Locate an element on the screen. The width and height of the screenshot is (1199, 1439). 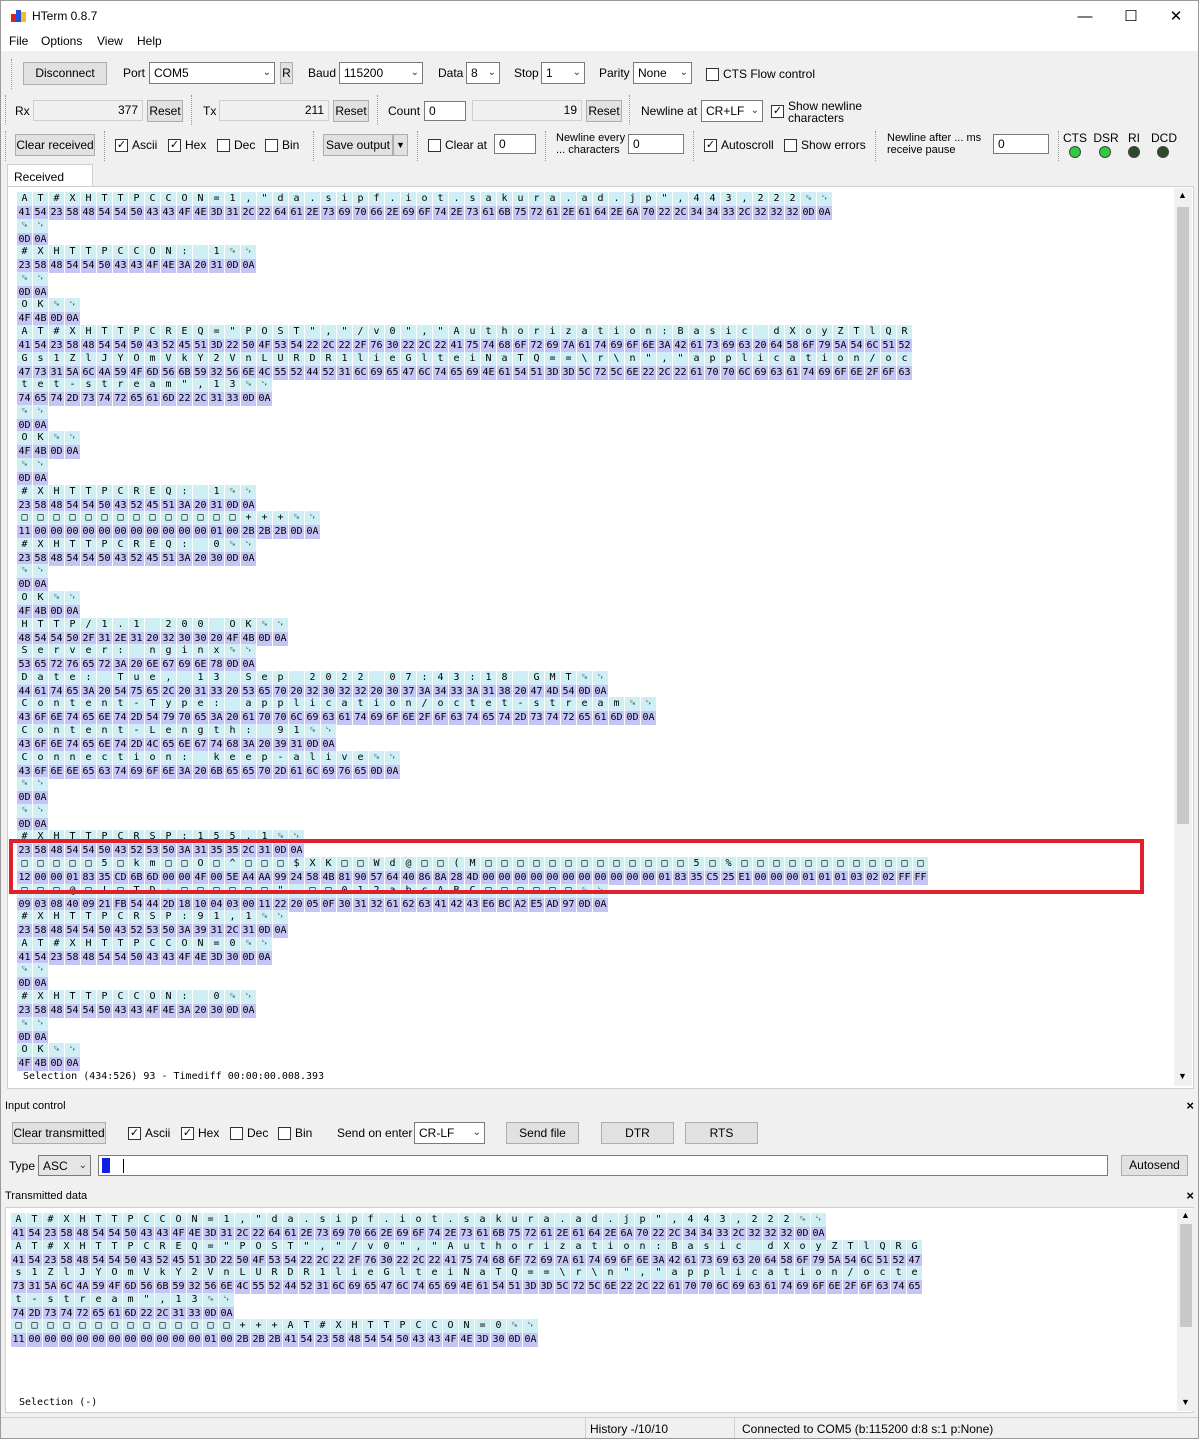
dtr-button: DTR is located at coordinates (637, 1133).